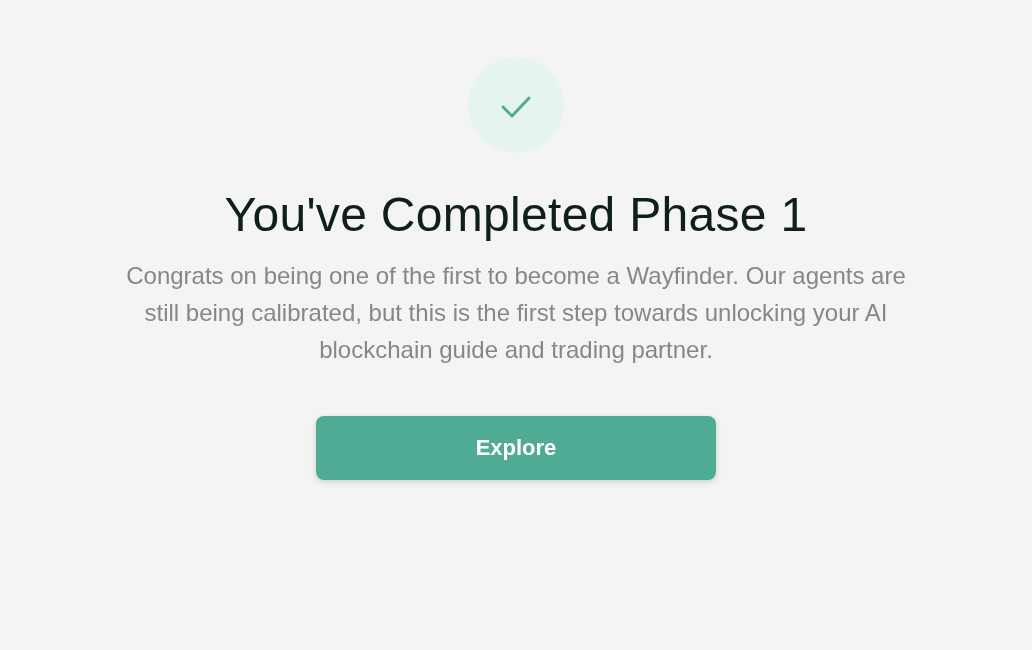 The width and height of the screenshot is (1032, 650). What do you see at coordinates (516, 313) in the screenshot?
I see `message-text: Congrats on being one of the first to become a Wayfinder. Our agents are still being calibrated, but this is the first step towards unlocking your AI blockchain guide and trading partner.` at bounding box center [516, 313].